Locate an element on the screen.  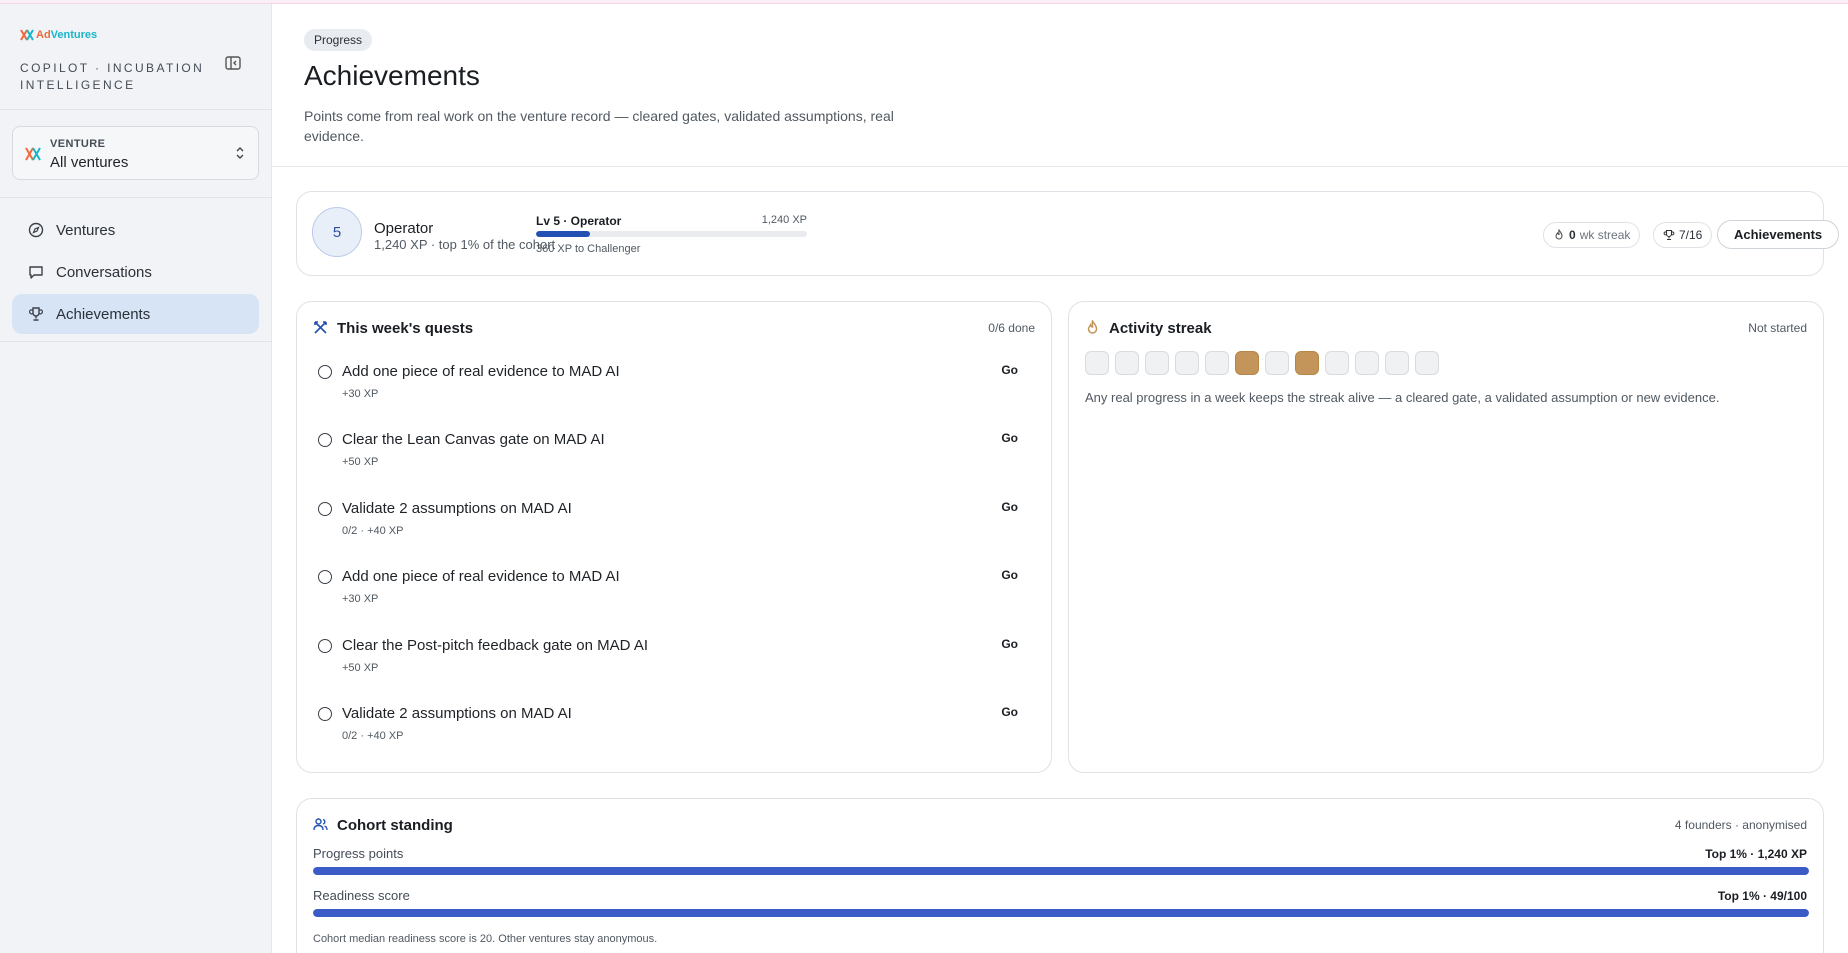
metric-label: Readiness score is located at coordinates (361, 895).